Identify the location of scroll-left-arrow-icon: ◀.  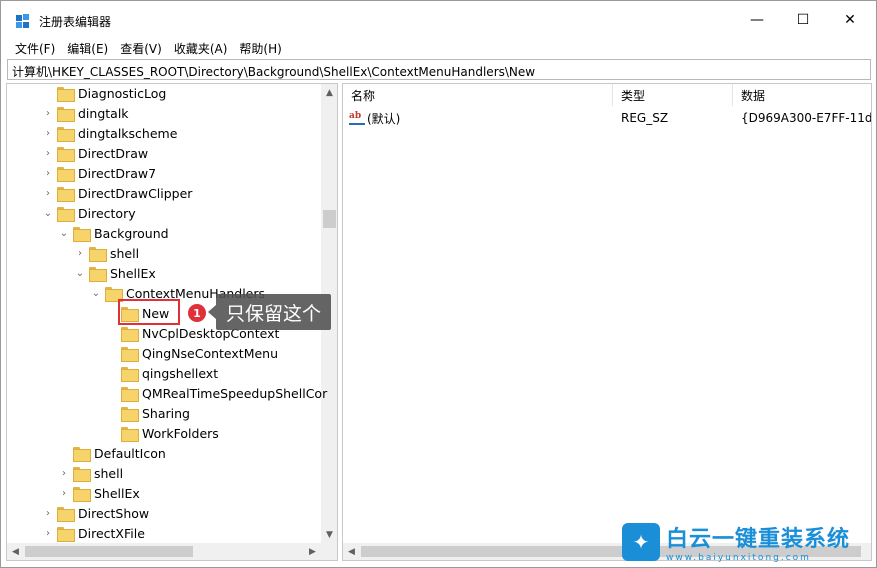
(15, 551).